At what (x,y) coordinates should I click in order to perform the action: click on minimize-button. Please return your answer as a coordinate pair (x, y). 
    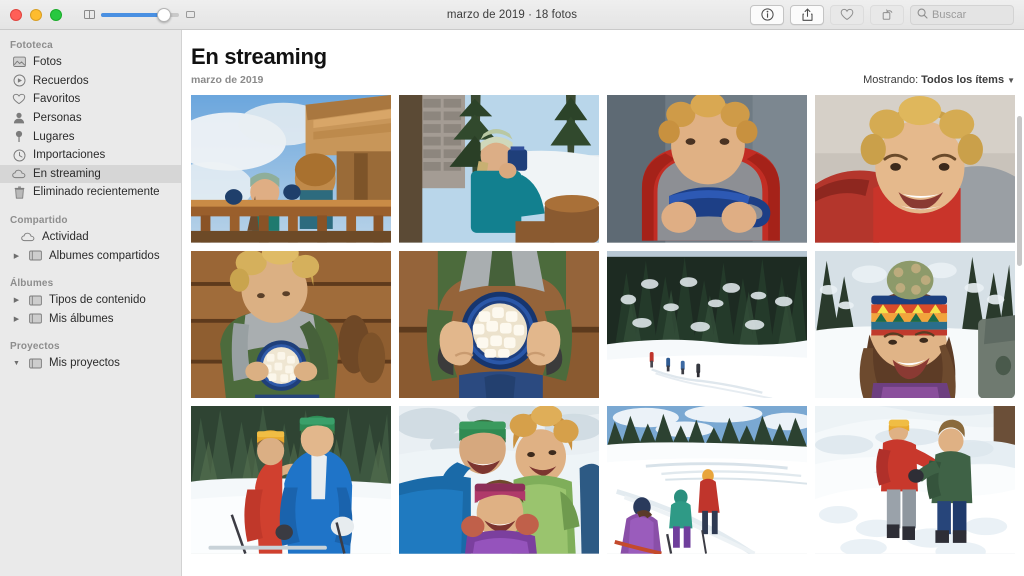
    Looking at the image, I should click on (36, 14).